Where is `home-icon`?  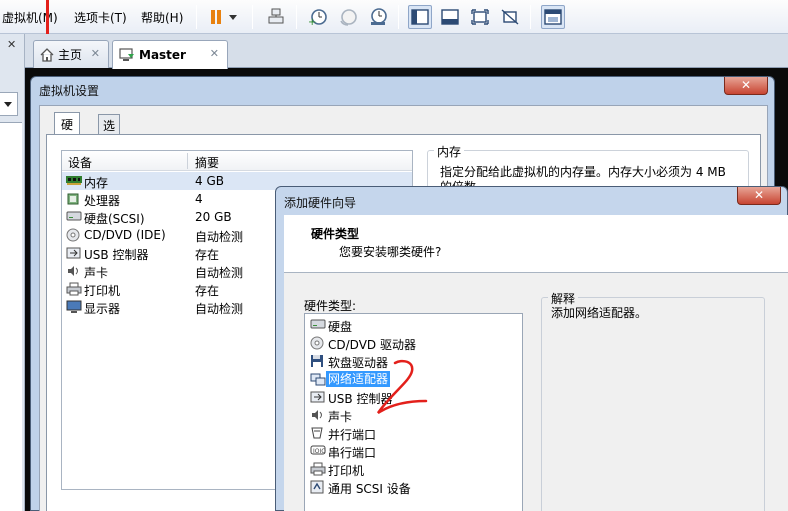 home-icon is located at coordinates (47, 54).